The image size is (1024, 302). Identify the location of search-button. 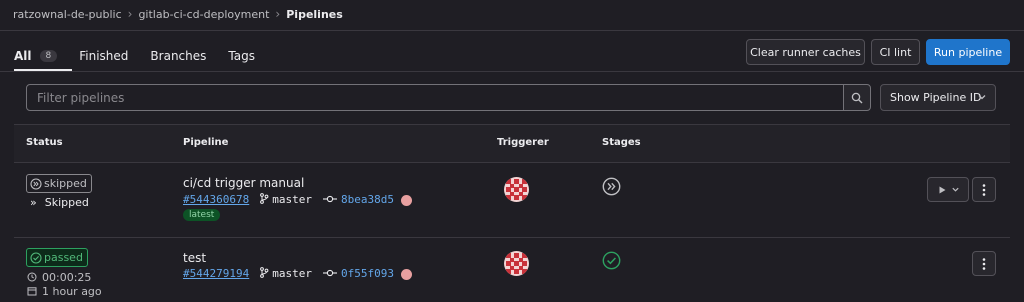
(857, 97).